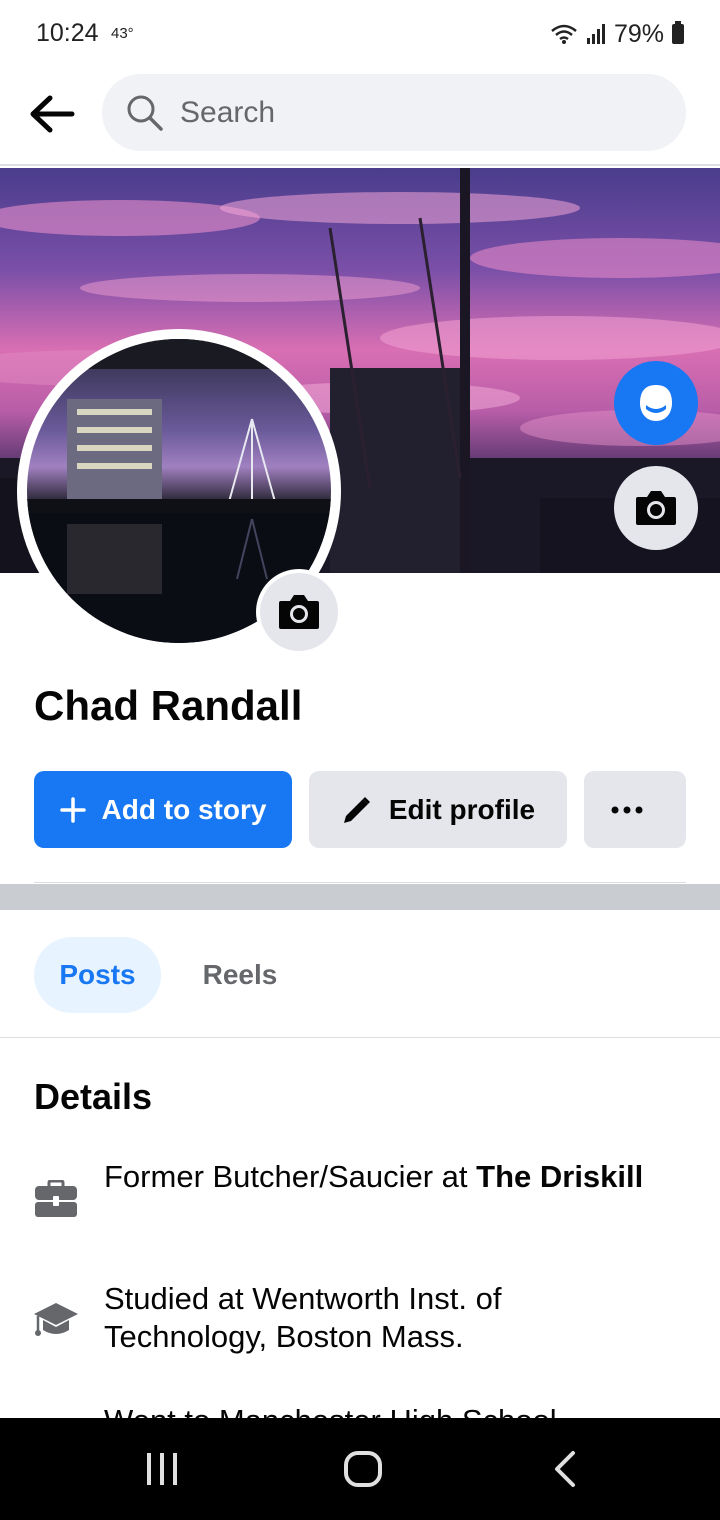 Image resolution: width=720 pixels, height=1520 pixels. What do you see at coordinates (360, 882) in the screenshot?
I see `divider` at bounding box center [360, 882].